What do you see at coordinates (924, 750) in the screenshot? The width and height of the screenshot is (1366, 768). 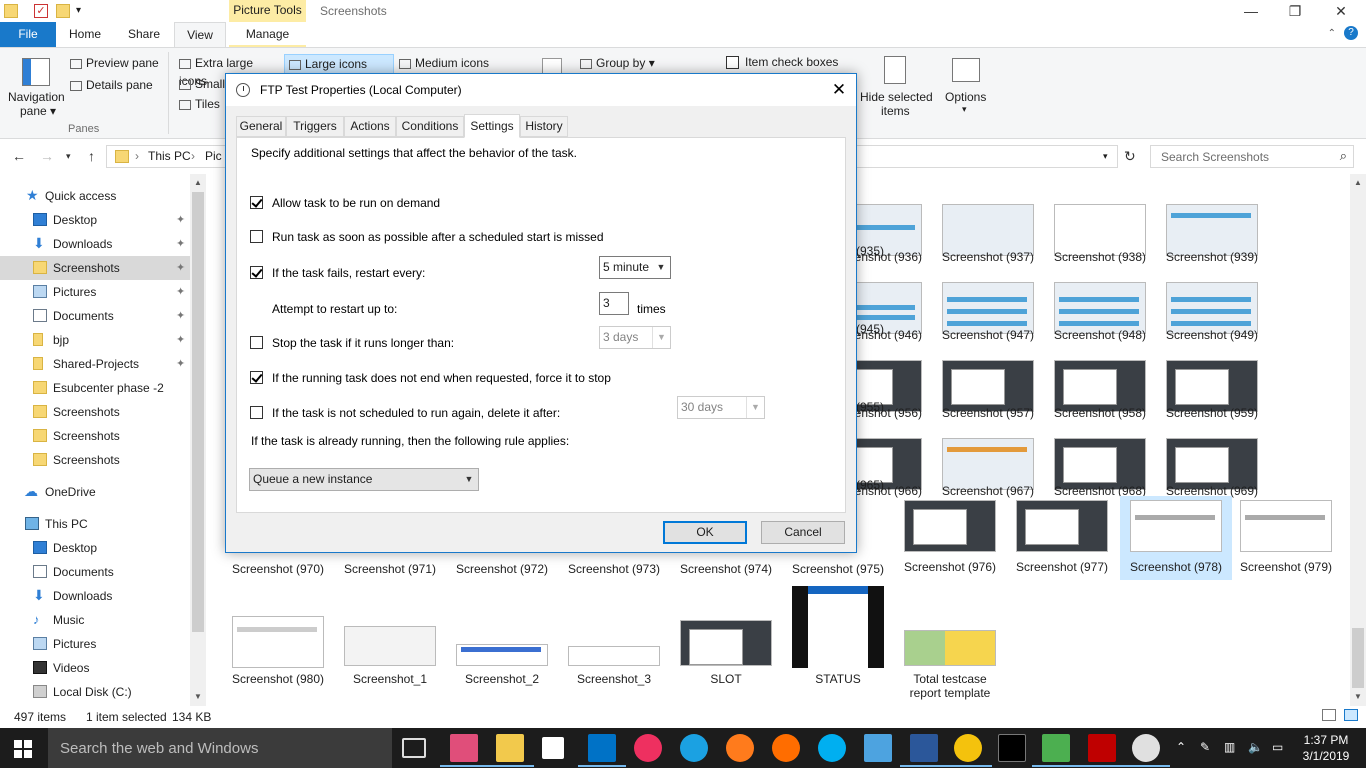 I see `word-icon` at bounding box center [924, 750].